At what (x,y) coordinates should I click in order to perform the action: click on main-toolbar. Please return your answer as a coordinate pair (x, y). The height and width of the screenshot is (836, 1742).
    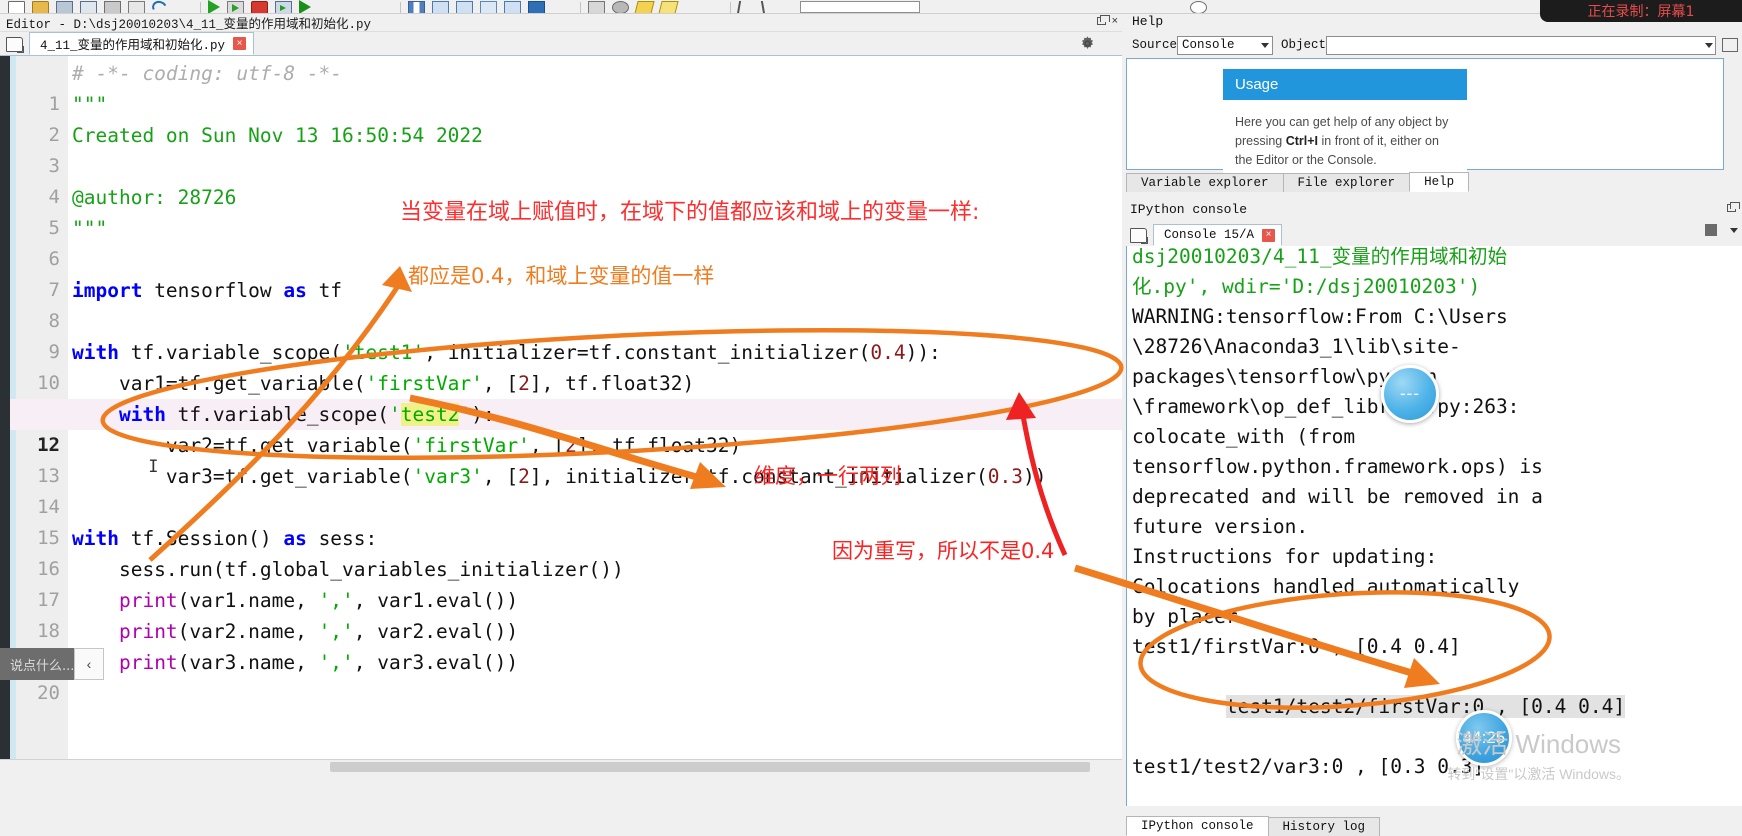
    Looking at the image, I should click on (871, 7).